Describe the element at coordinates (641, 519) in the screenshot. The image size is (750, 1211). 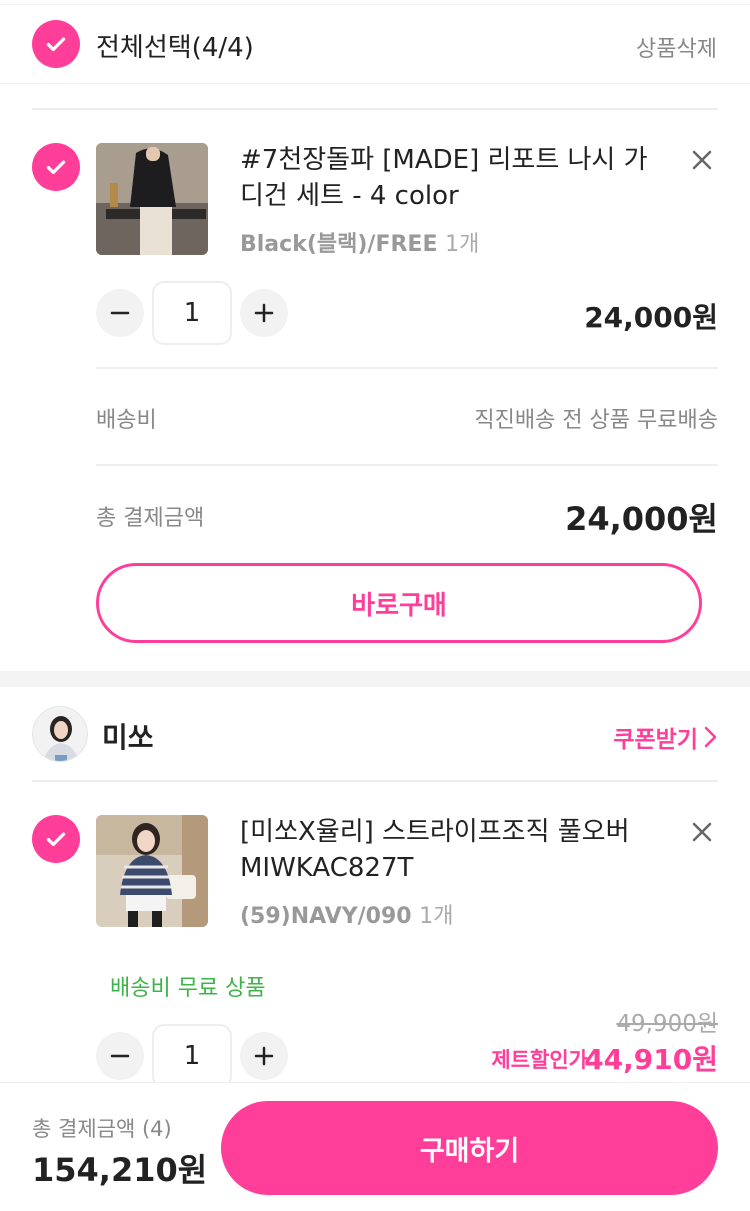
I see `total-value: 24,000원` at that location.